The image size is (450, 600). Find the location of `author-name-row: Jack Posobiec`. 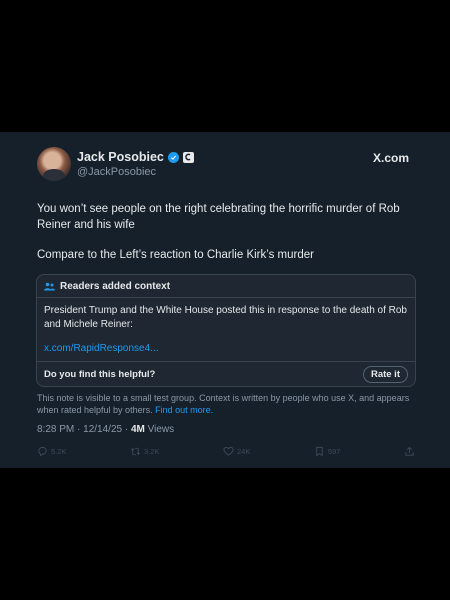

author-name-row: Jack Posobiec is located at coordinates (135, 157).